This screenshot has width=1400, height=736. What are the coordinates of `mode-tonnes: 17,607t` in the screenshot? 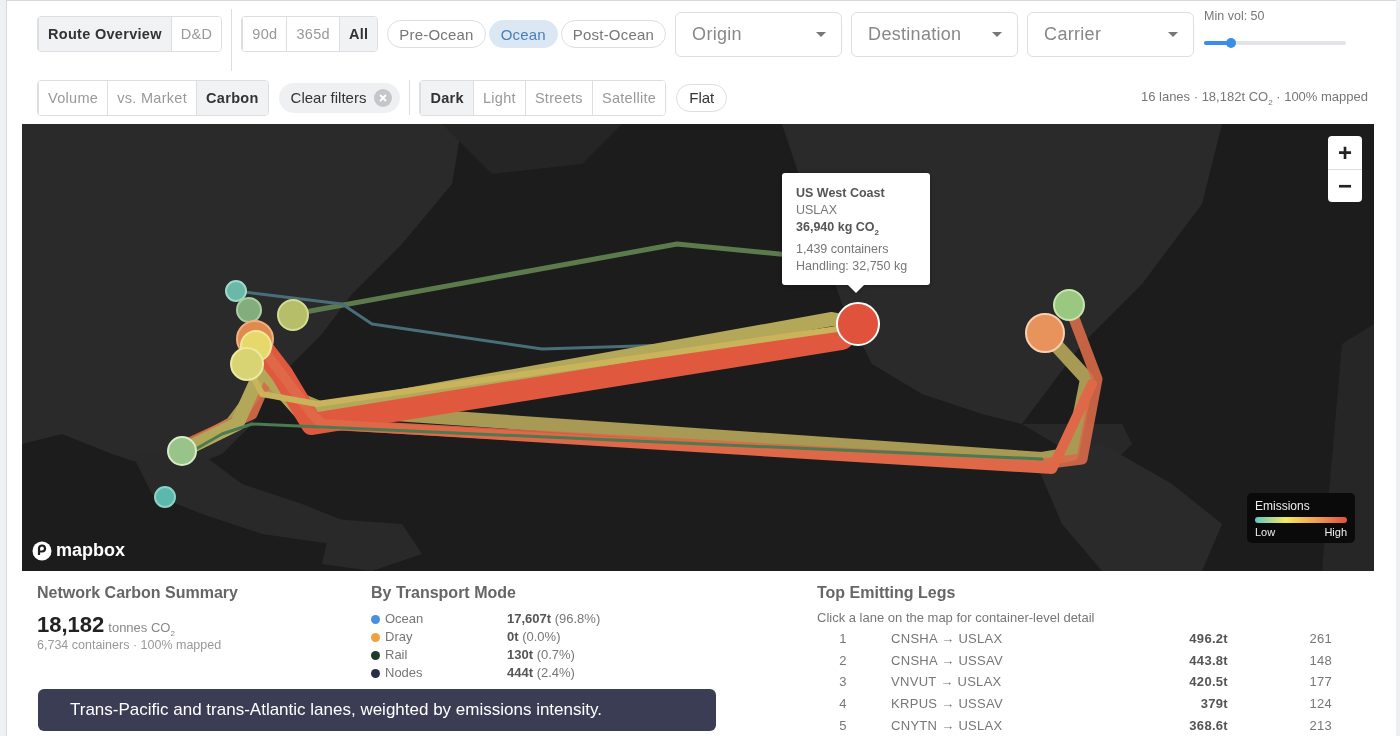 It's located at (529, 618).